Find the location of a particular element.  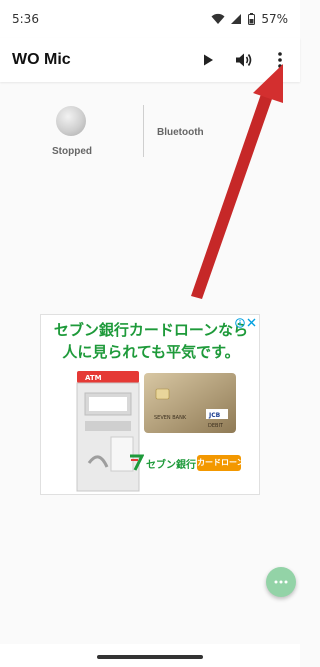

wifi-icon is located at coordinates (218, 18).